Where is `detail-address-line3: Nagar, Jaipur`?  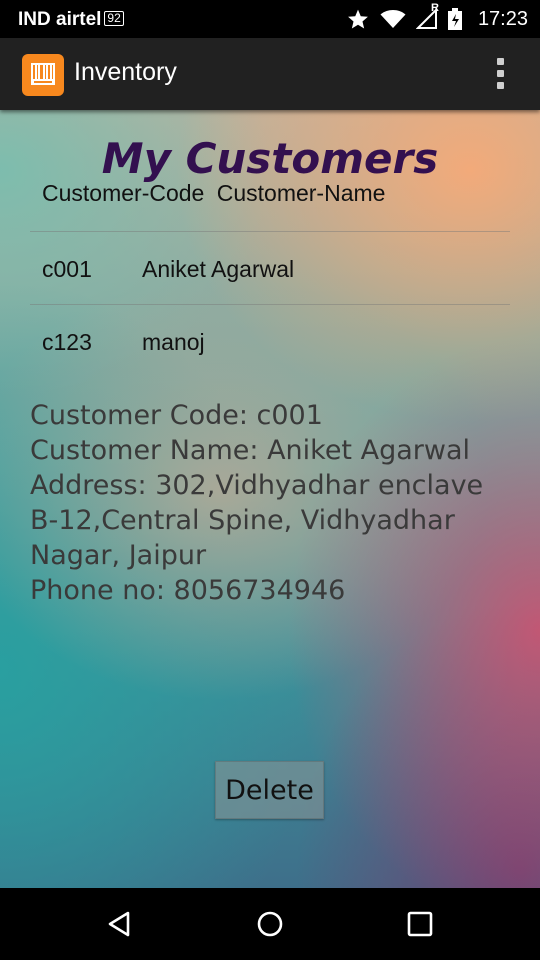 detail-address-line3: Nagar, Jaipur is located at coordinates (118, 555).